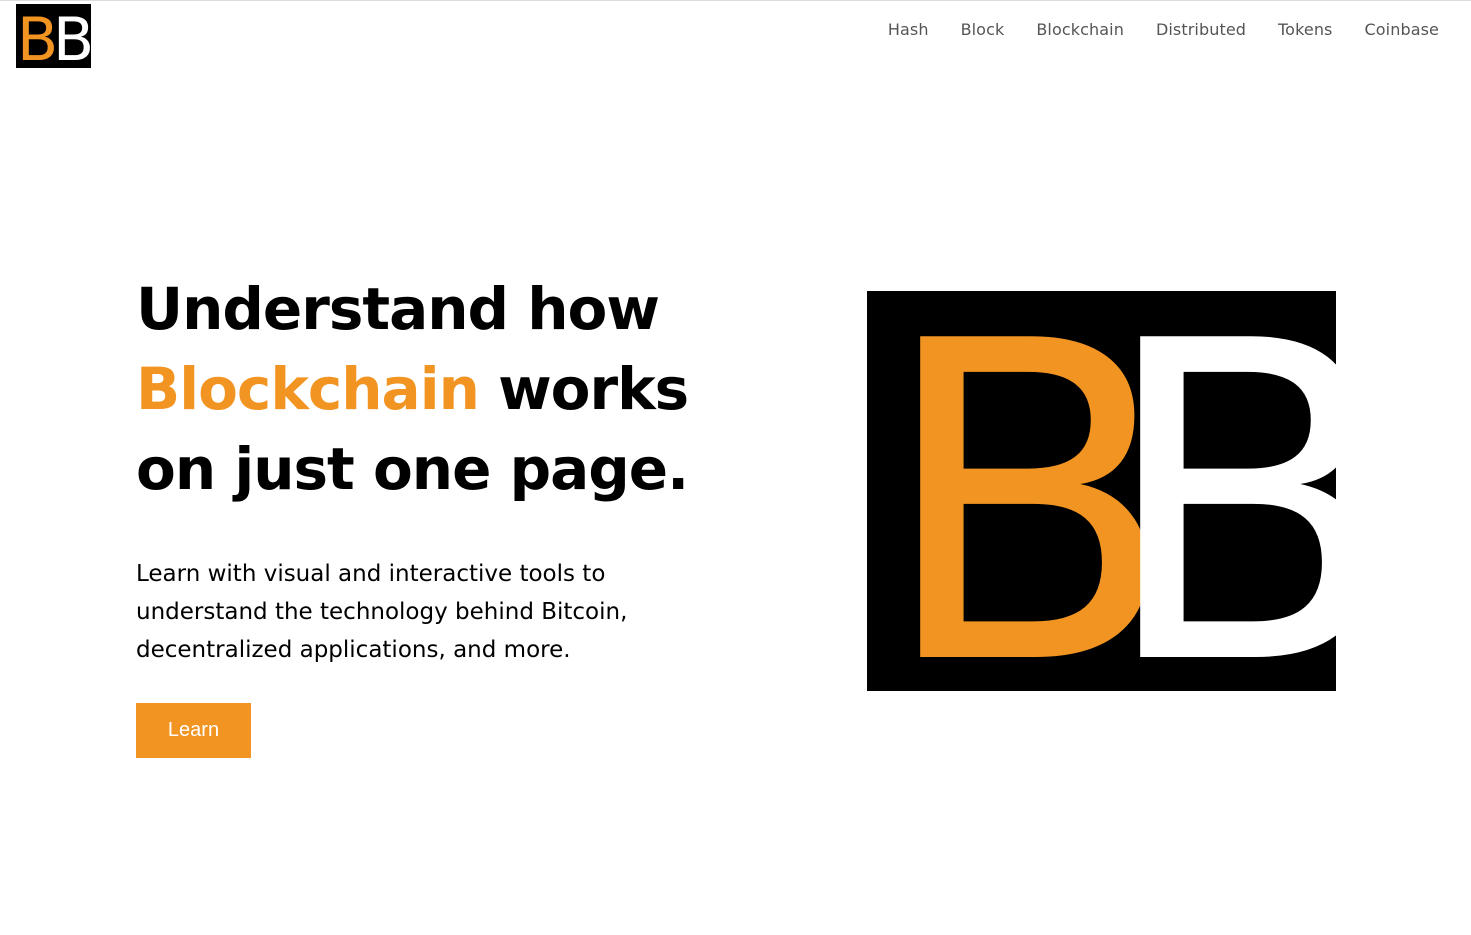 The image size is (1471, 935). What do you see at coordinates (908, 30) in the screenshot?
I see `nav-link-hash: Hash` at bounding box center [908, 30].